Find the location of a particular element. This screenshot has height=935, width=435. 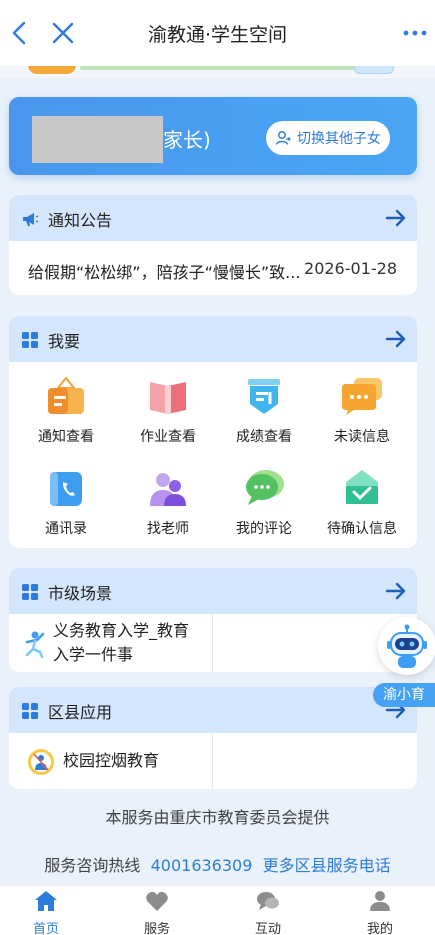

service-label-line: 入学一件事 is located at coordinates (93, 654).